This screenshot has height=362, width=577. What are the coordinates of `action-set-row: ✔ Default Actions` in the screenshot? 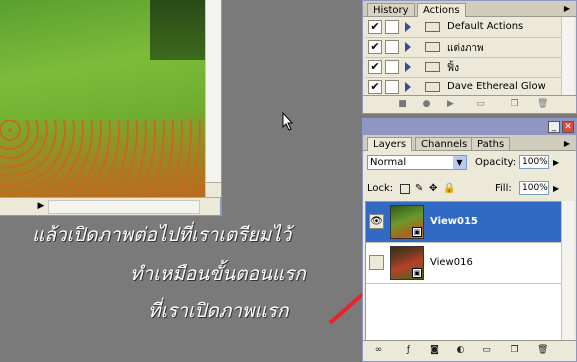 It's located at (463, 28).